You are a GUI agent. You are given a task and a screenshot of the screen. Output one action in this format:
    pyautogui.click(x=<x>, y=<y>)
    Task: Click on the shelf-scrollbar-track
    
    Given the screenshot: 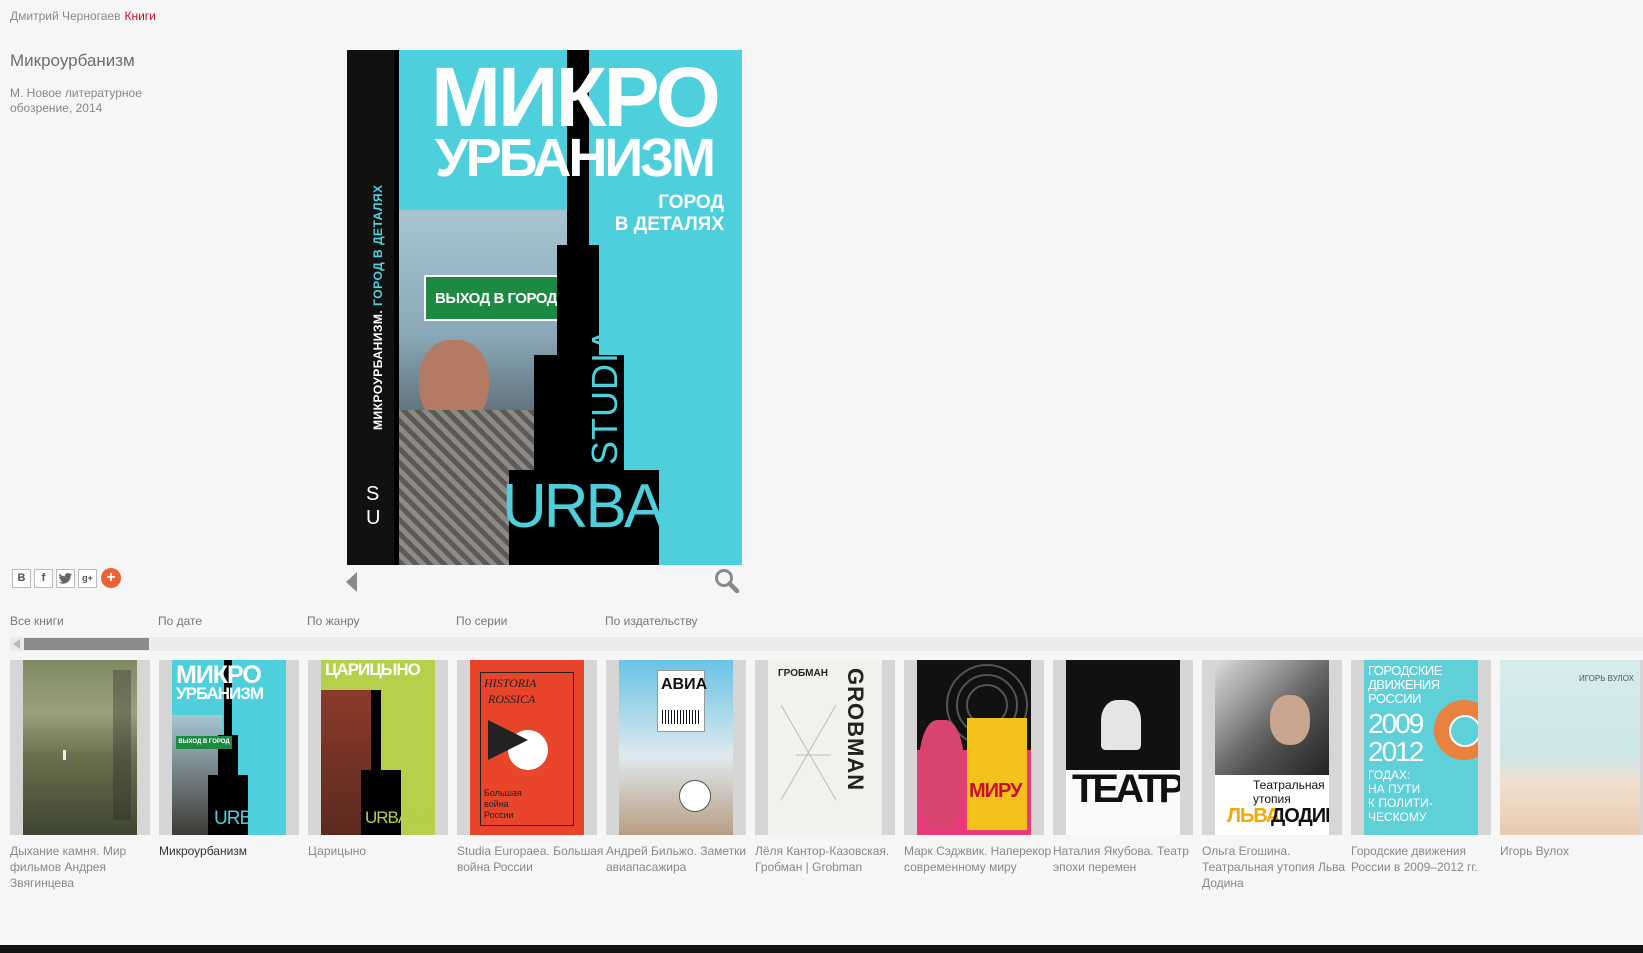 What is the action you would take?
    pyautogui.click(x=826, y=644)
    